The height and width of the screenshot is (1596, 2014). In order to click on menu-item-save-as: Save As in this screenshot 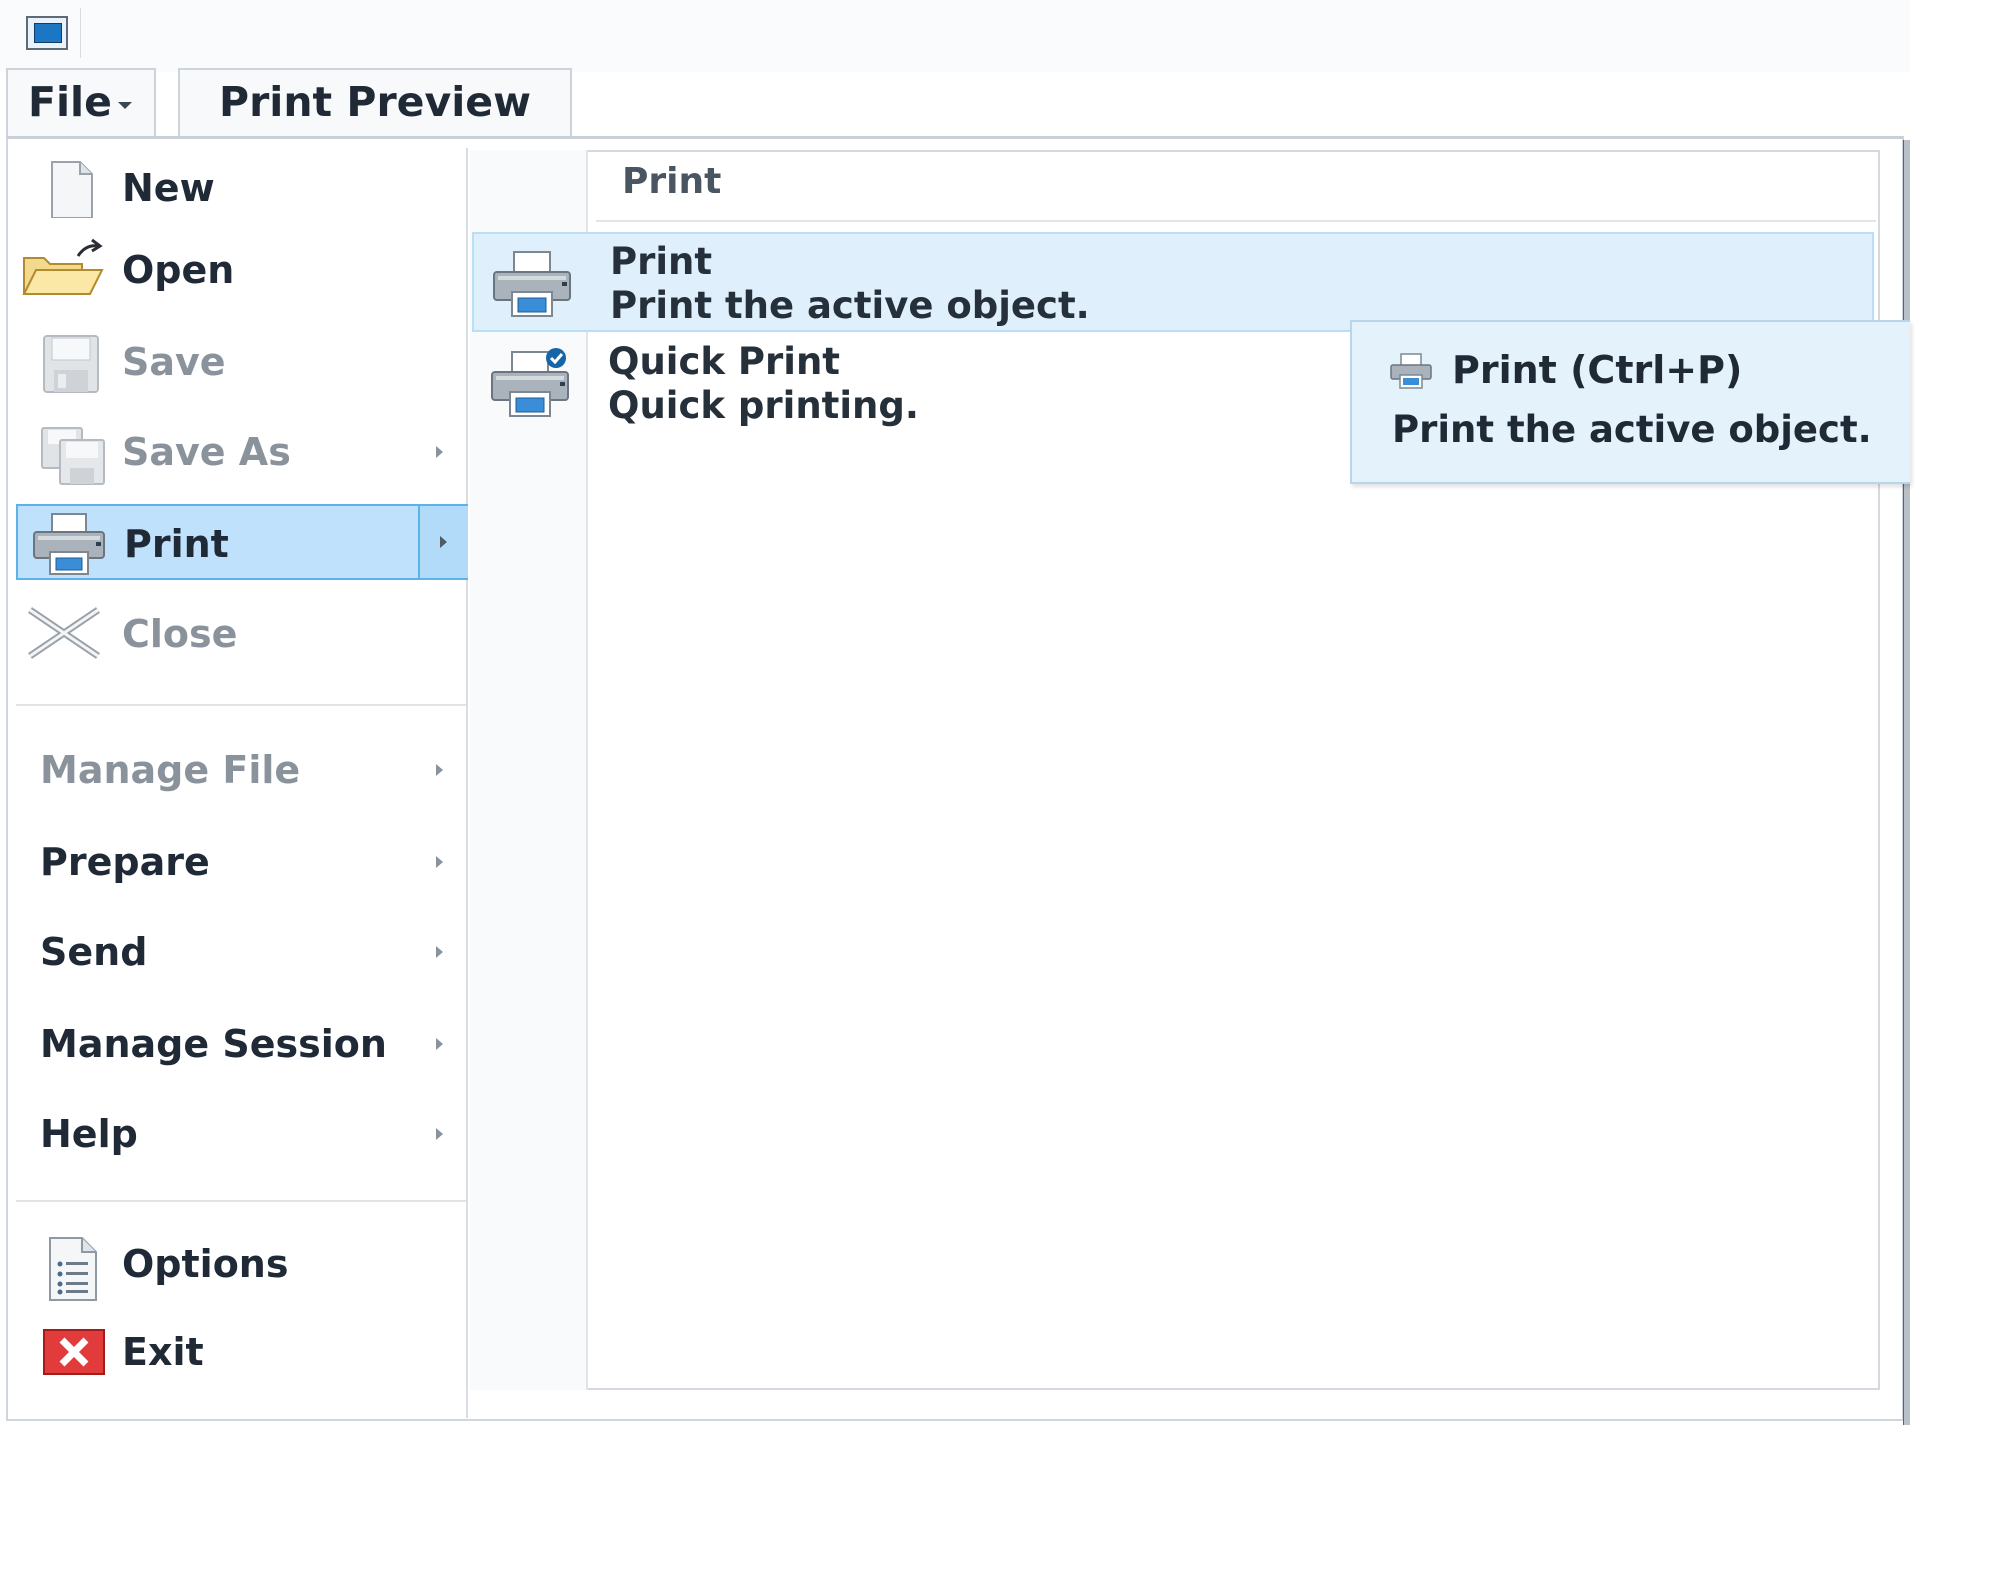, I will do `click(242, 452)`.